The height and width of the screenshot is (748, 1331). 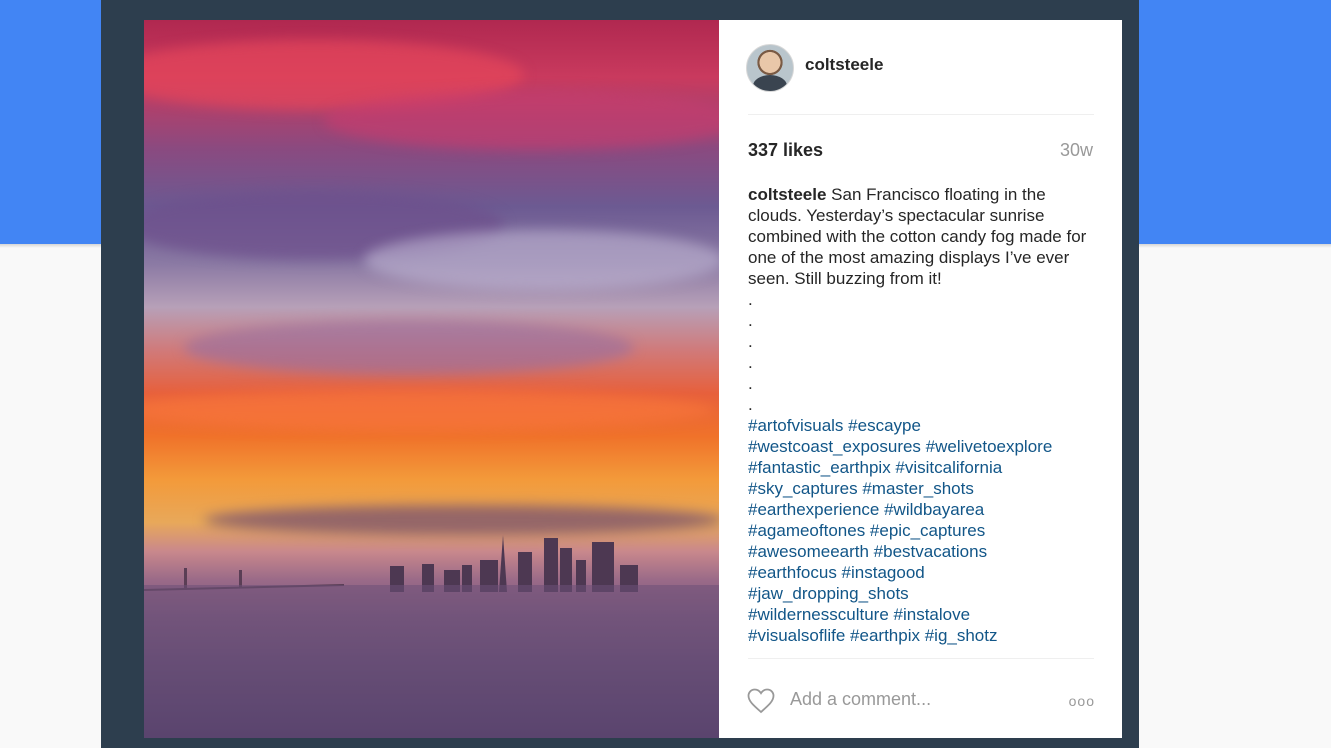 I want to click on avatar-shoulders, so click(x=770, y=83).